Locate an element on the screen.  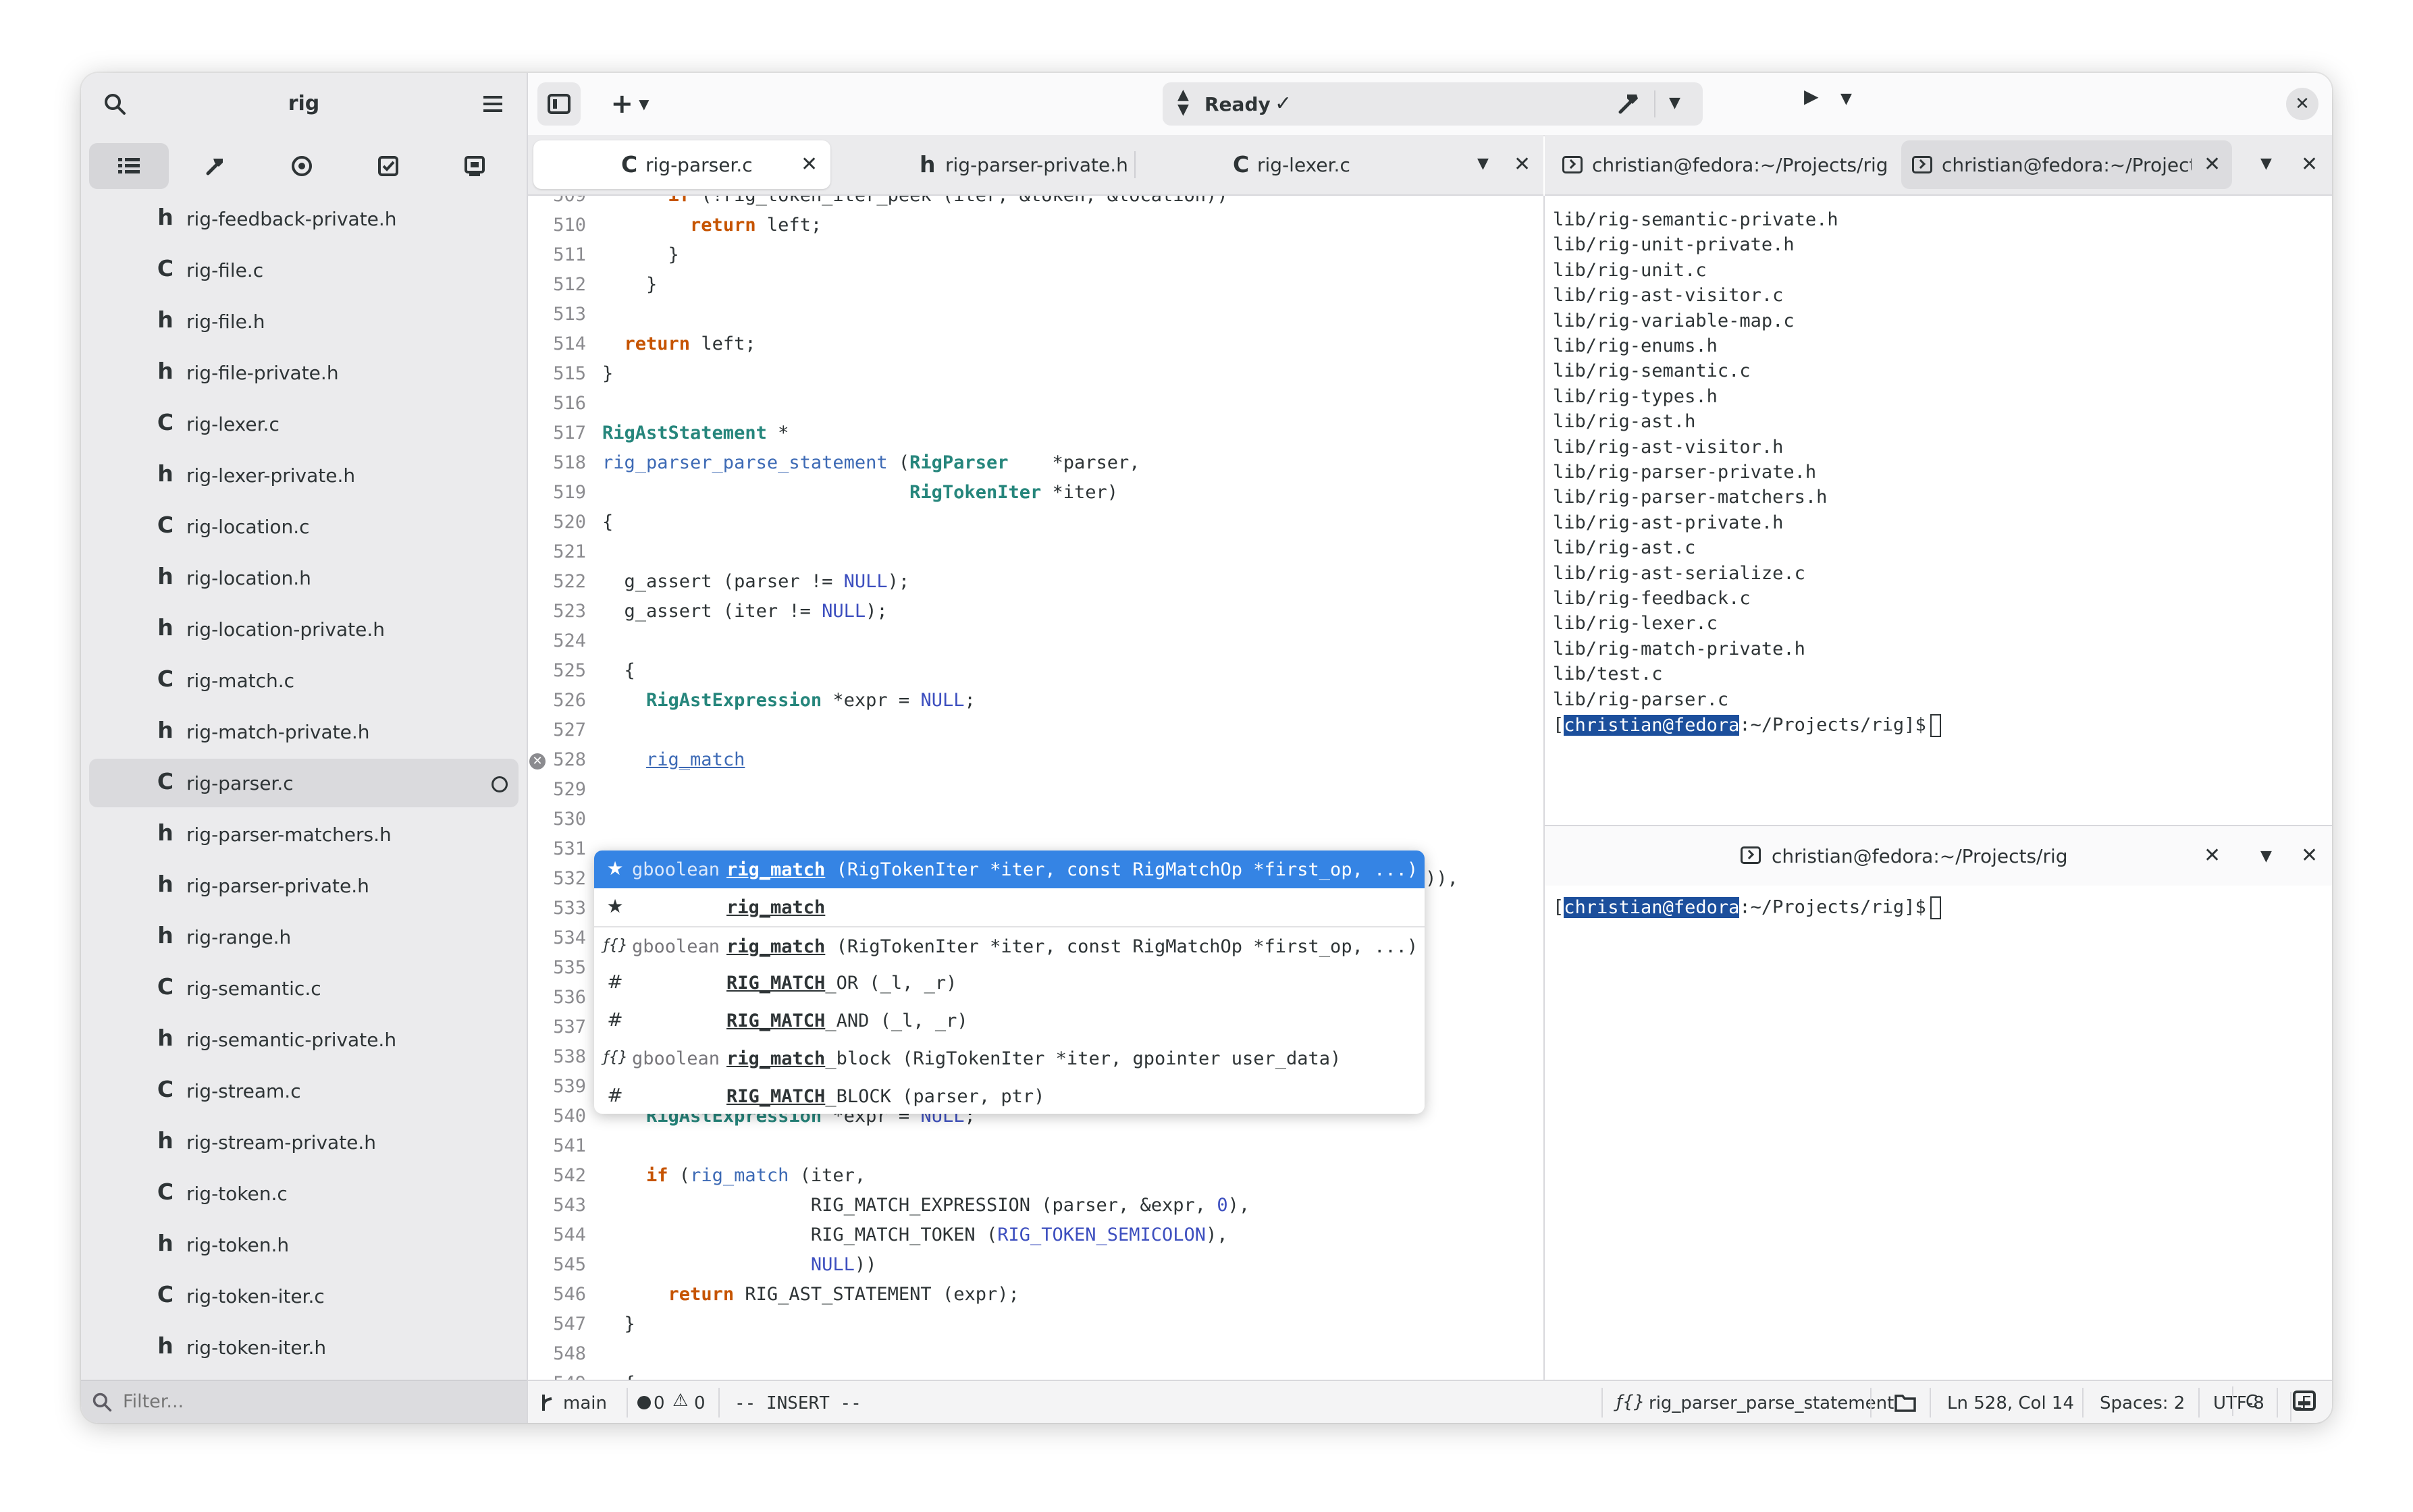
completion-item: # RIG_MATCH_AND (_l, _r) is located at coordinates (1009, 1021).